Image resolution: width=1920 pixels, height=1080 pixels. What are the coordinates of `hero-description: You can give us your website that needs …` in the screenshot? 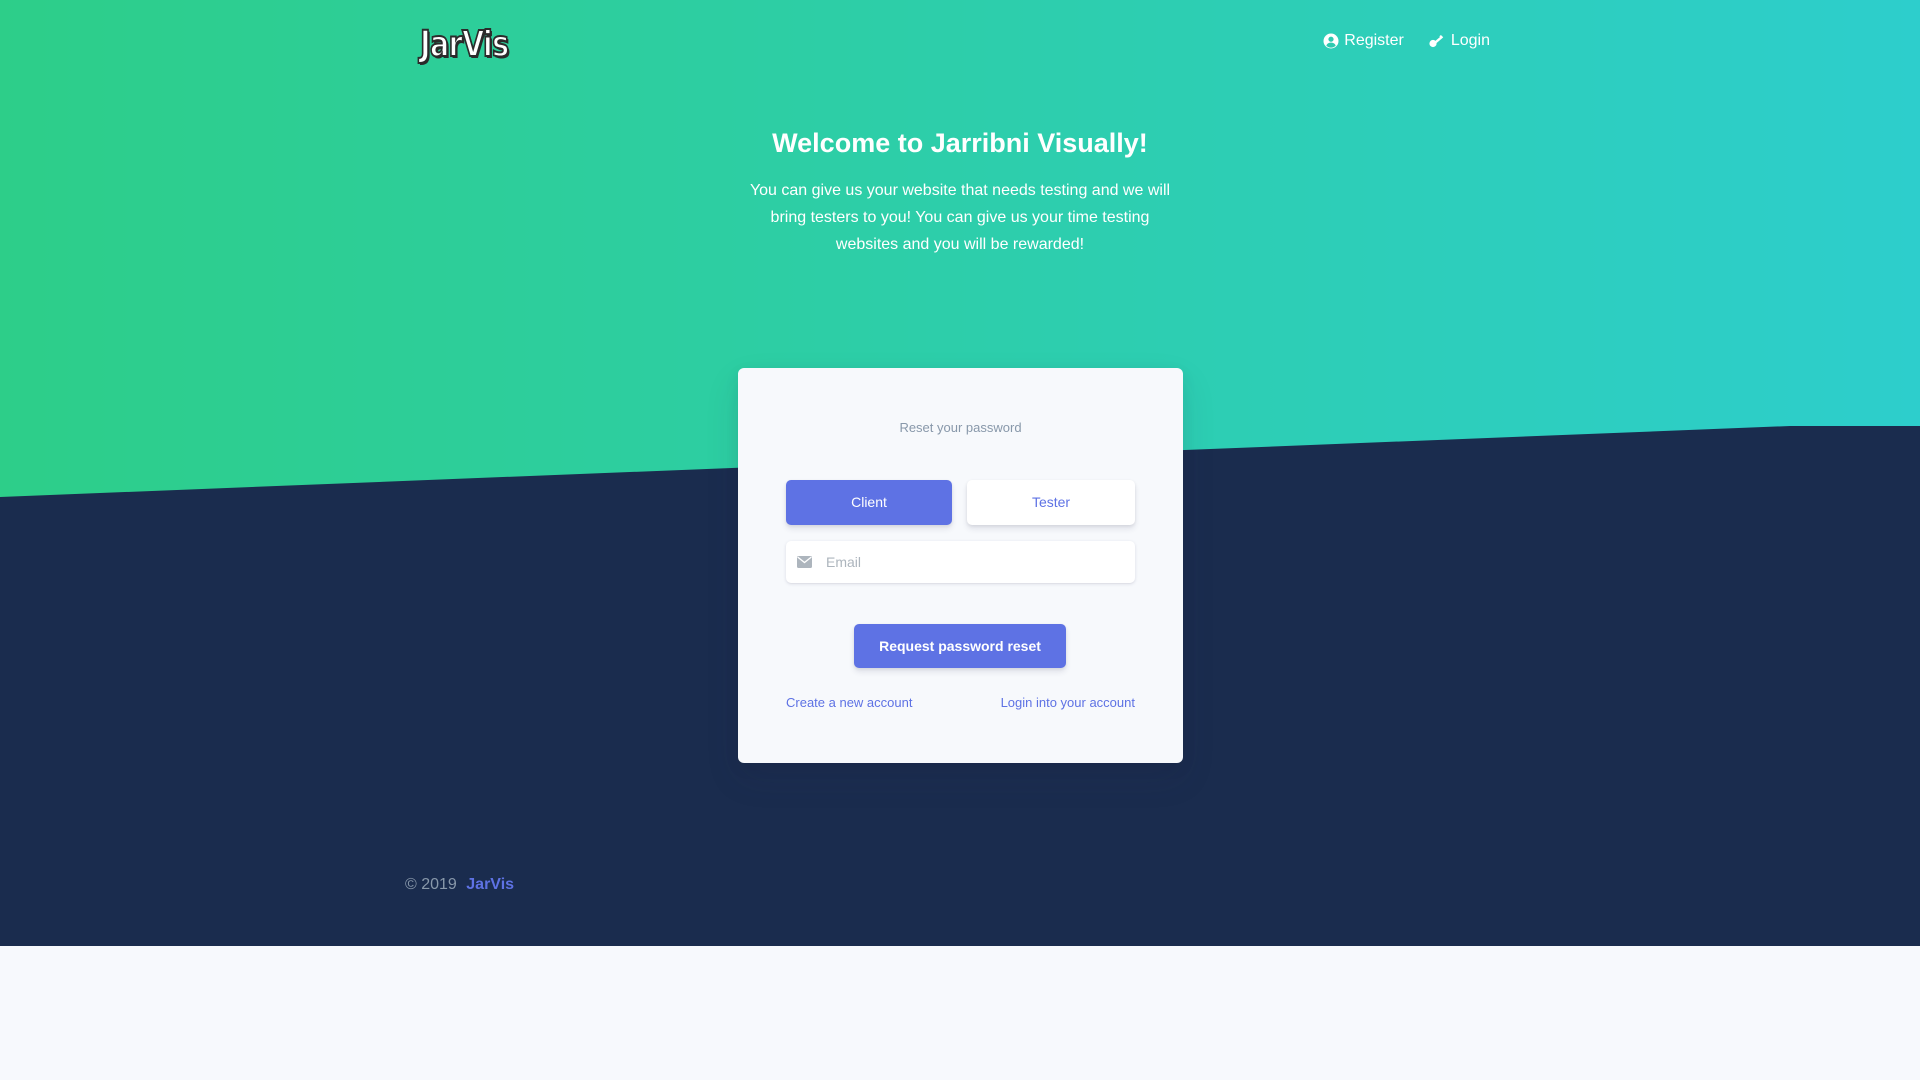 It's located at (960, 217).